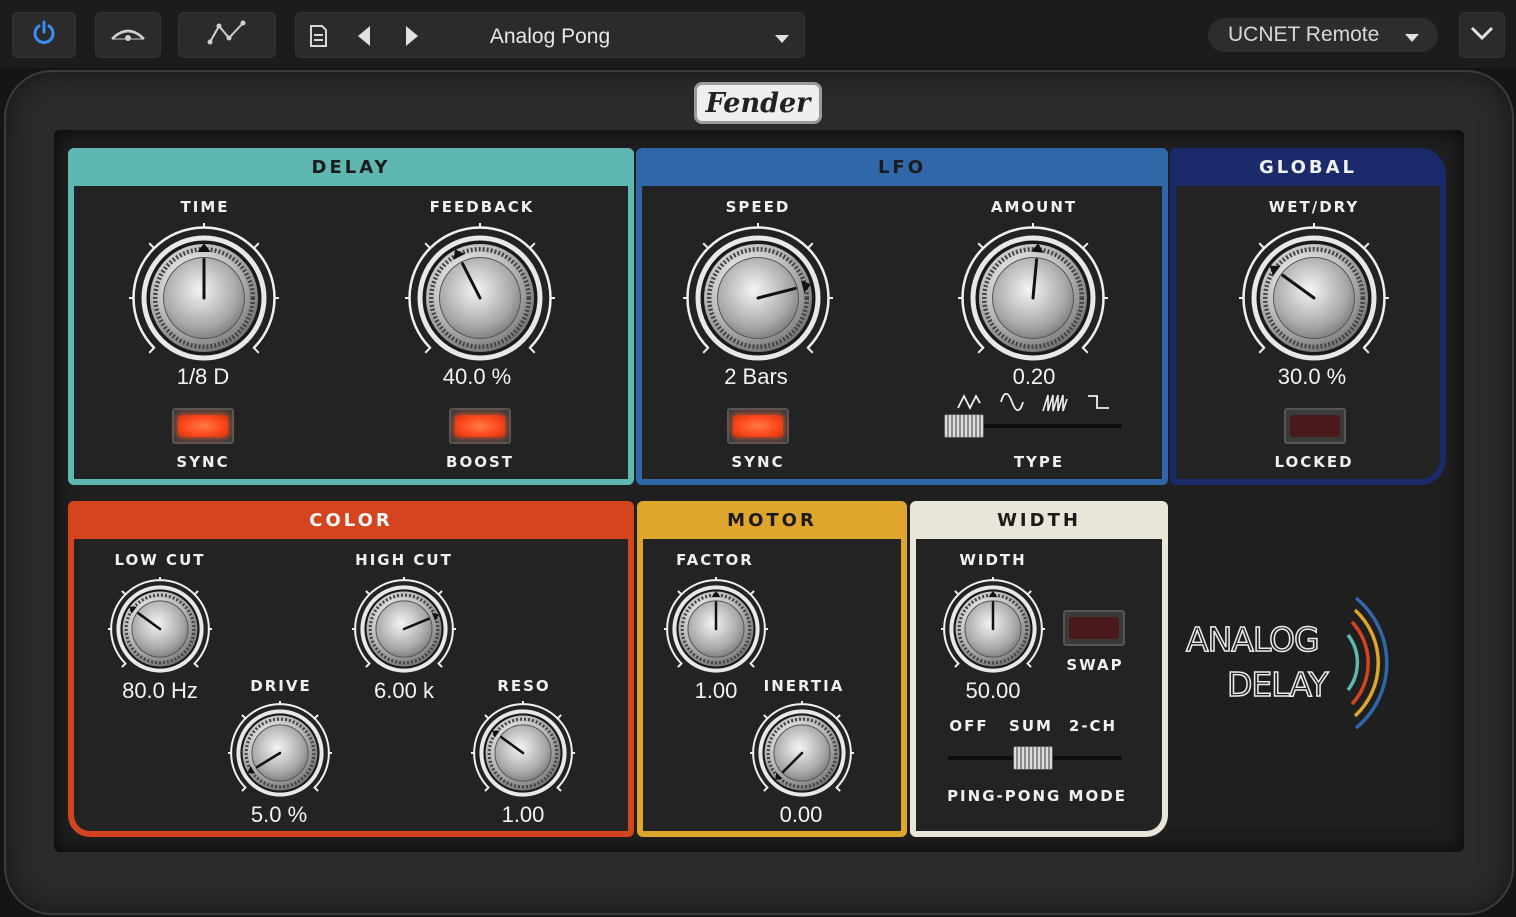 Image resolution: width=1516 pixels, height=917 pixels. What do you see at coordinates (1093, 726) in the screenshot?
I see `mode-option-2ch: 2-CH` at bounding box center [1093, 726].